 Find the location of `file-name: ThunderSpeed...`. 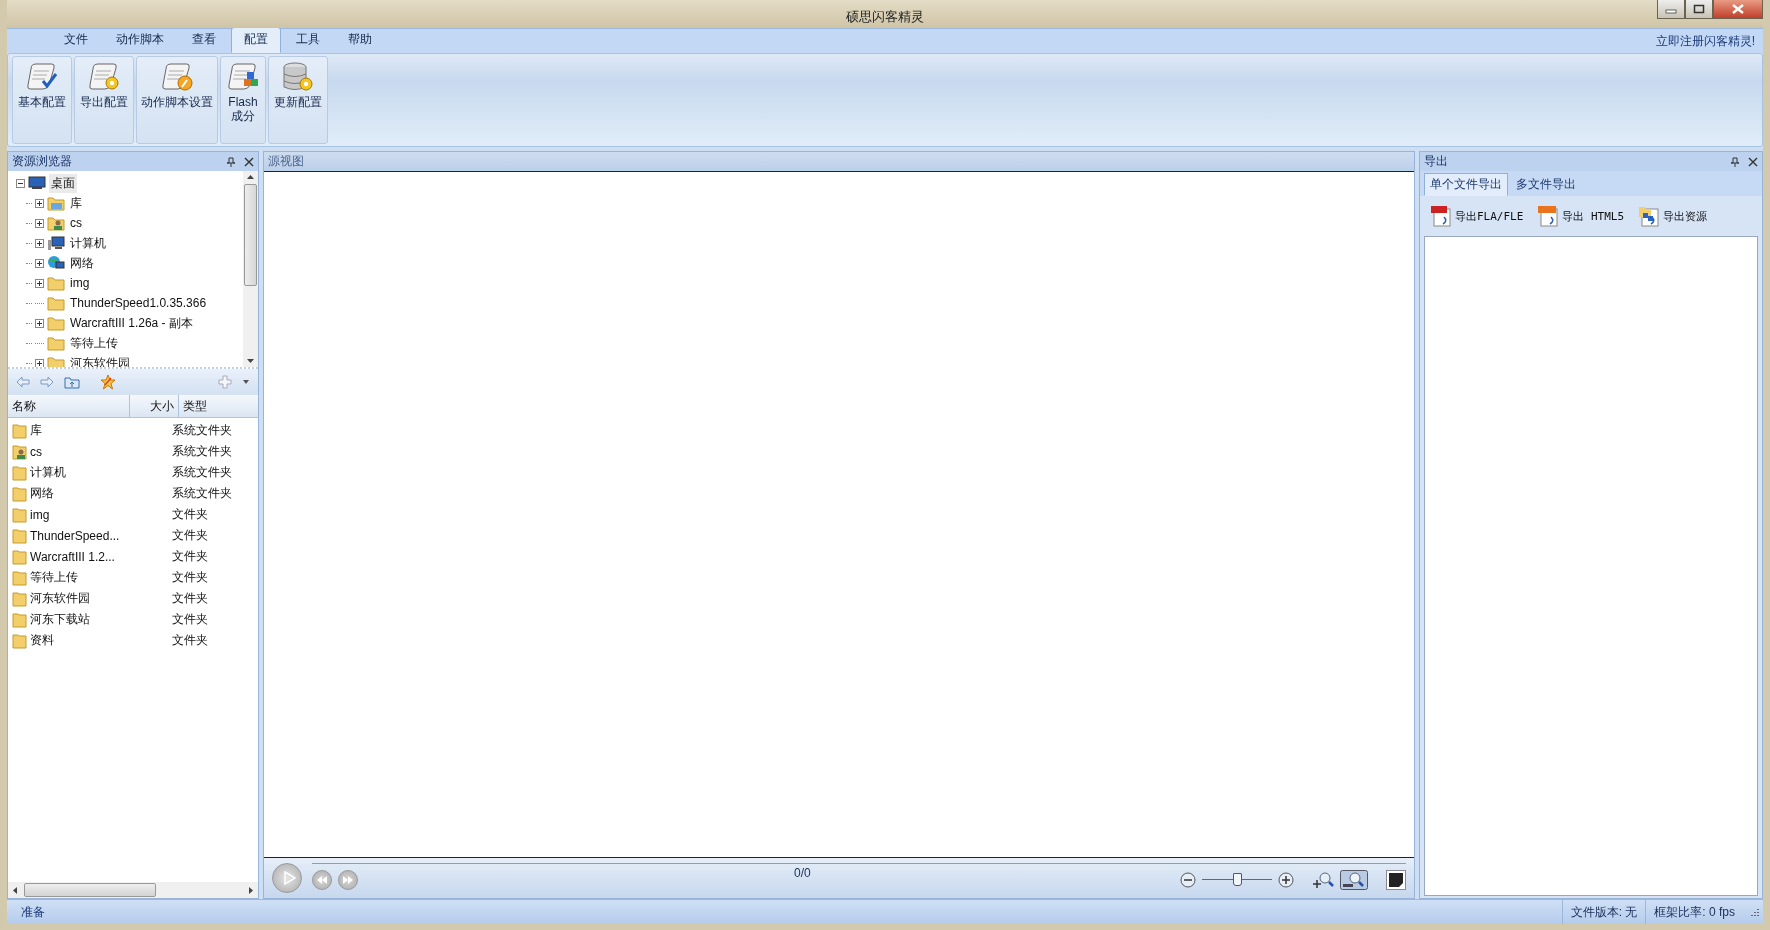

file-name: ThunderSpeed... is located at coordinates (101, 535).